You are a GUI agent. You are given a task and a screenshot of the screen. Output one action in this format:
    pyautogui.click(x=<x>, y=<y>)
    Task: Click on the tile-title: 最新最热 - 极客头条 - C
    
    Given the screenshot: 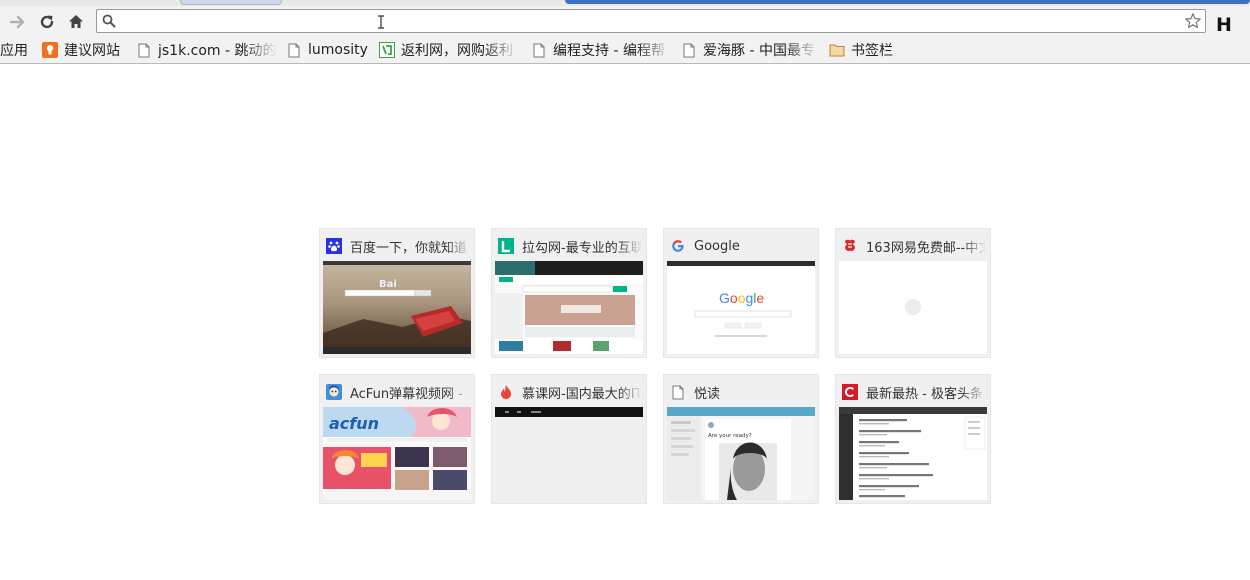 What is the action you would take?
    pyautogui.click(x=926, y=394)
    